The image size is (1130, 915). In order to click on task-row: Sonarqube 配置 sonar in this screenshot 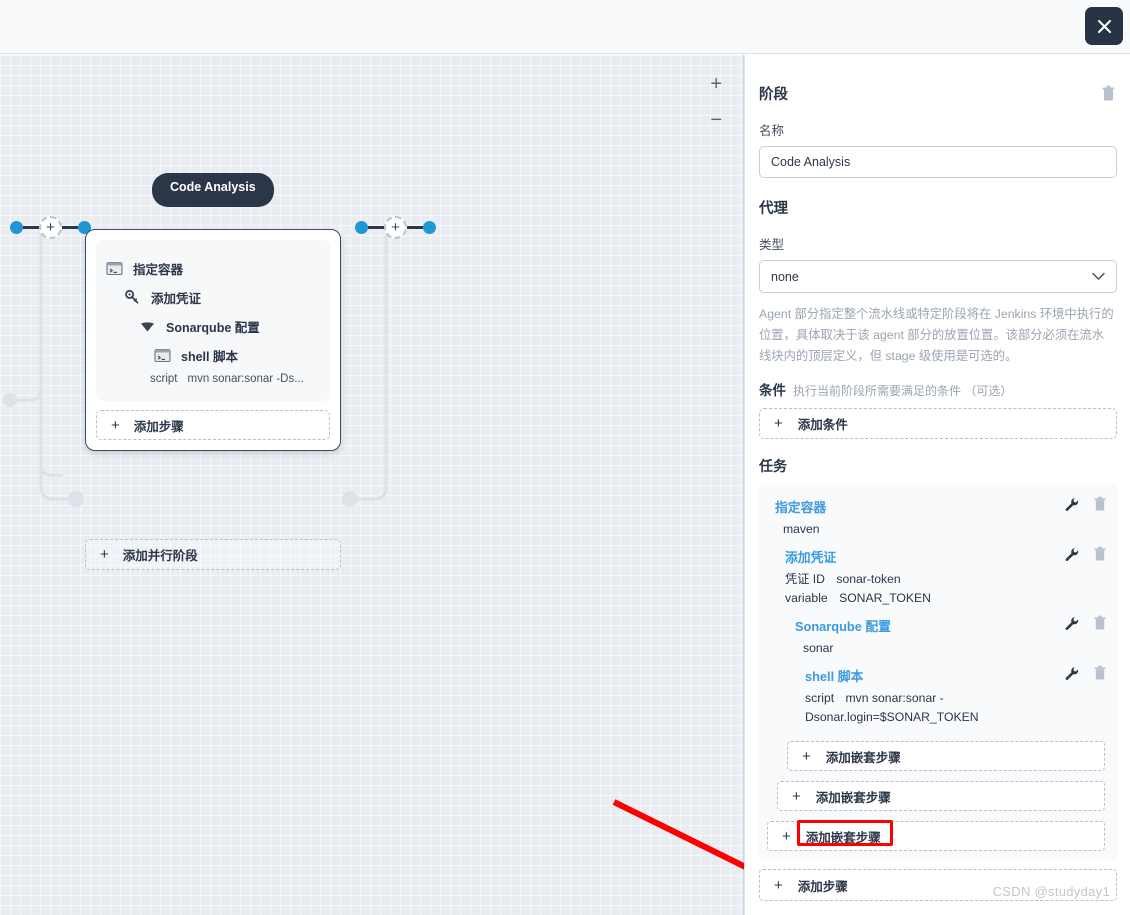, I will do `click(938, 637)`.